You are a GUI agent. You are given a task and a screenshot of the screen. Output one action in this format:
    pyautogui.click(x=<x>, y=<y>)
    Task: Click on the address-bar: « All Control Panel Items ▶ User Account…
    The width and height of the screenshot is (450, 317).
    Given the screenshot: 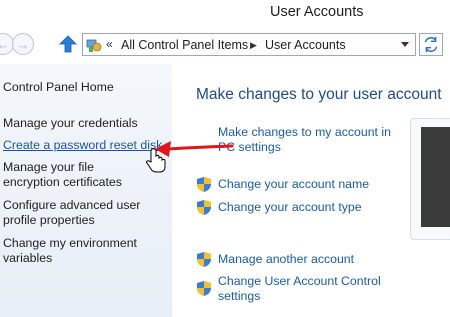 What is the action you would take?
    pyautogui.click(x=249, y=44)
    